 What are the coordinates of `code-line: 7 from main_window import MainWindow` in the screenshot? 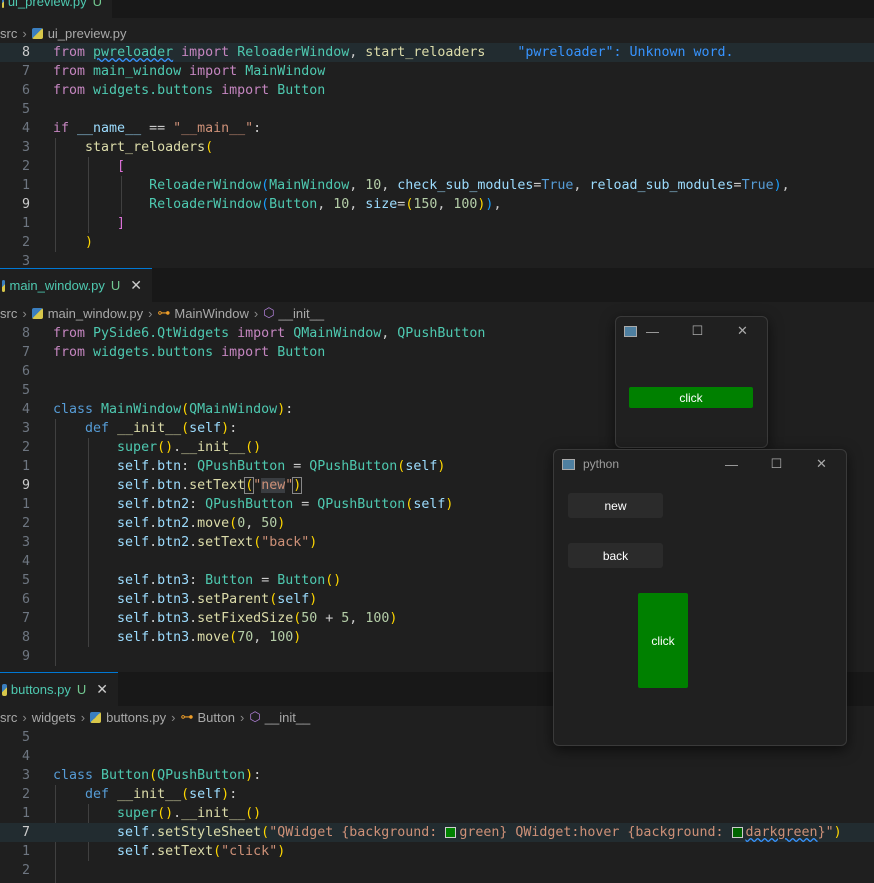 It's located at (437, 71).